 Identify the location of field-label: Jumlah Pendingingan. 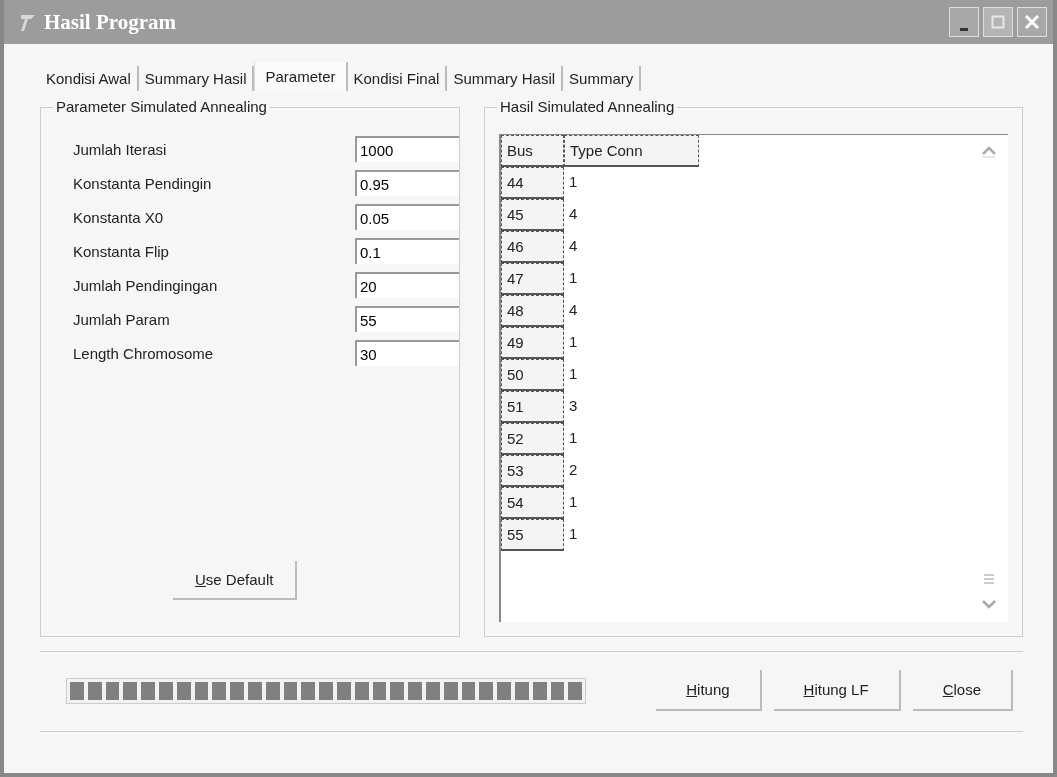
(145, 285).